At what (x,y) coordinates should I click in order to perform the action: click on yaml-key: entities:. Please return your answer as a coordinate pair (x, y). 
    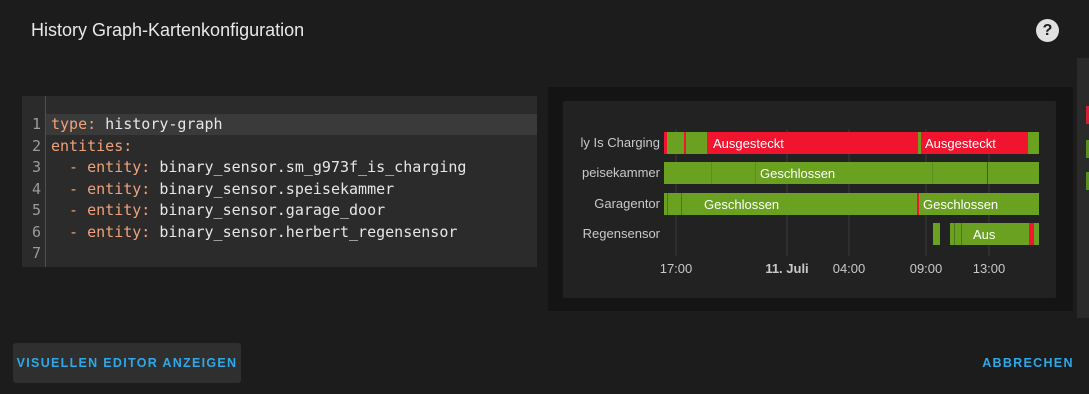
    Looking at the image, I should click on (92, 145).